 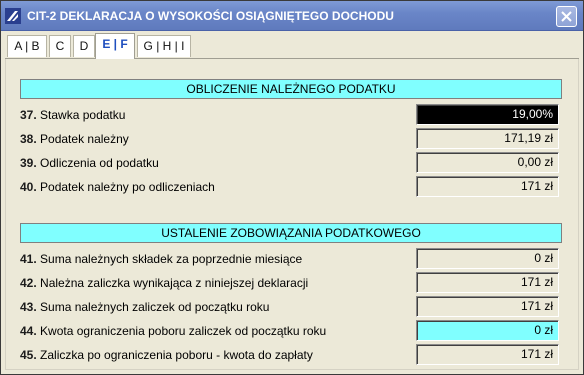 I want to click on section-header-tax-calculation: OBLICZENIE NALEŻNEGO PODATKU, so click(x=291, y=89).